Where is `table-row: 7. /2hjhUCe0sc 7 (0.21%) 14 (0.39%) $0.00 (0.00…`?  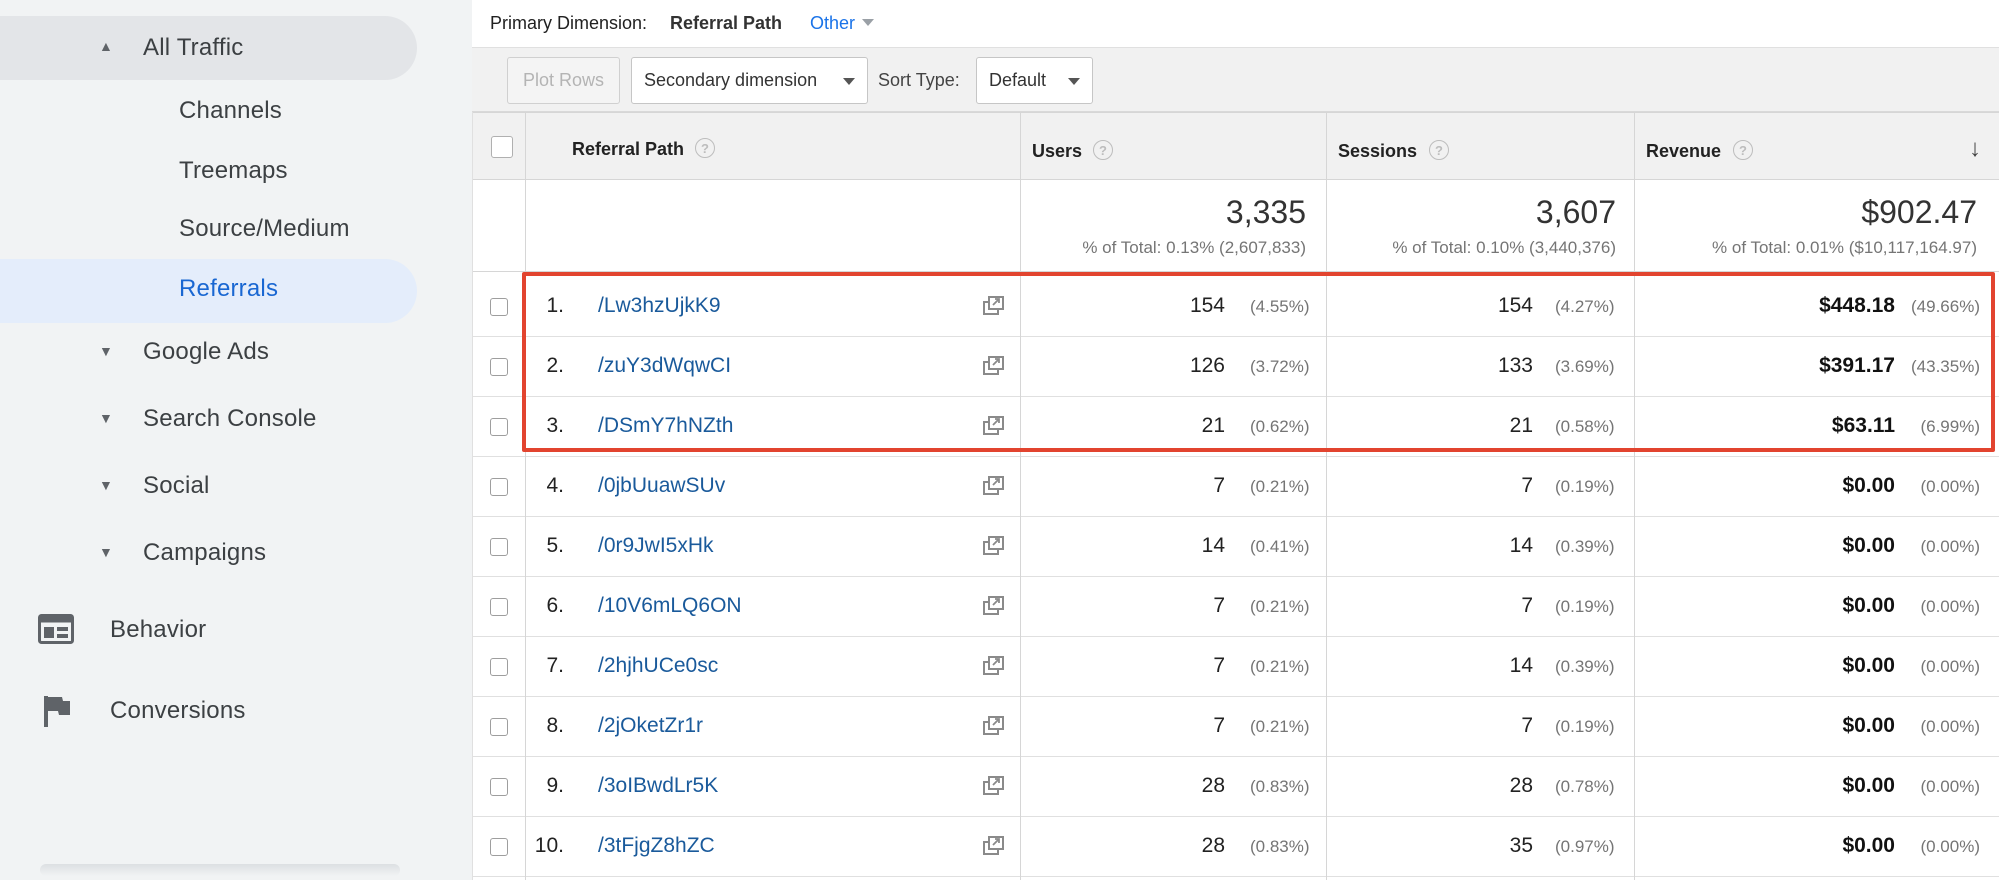
table-row: 7. /2hjhUCe0sc 7 (0.21%) 14 (0.39%) $0.00 (0.00… is located at coordinates (1235, 667).